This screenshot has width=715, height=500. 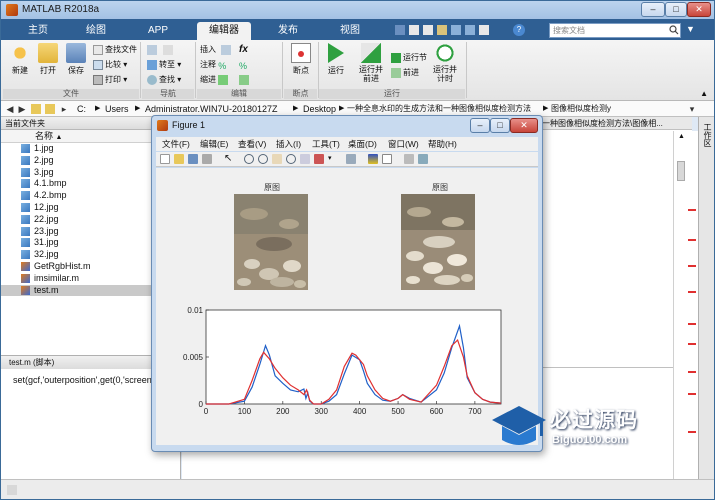 What do you see at coordinates (226, 49) in the screenshot?
I see `insert-section-icon` at bounding box center [226, 49].